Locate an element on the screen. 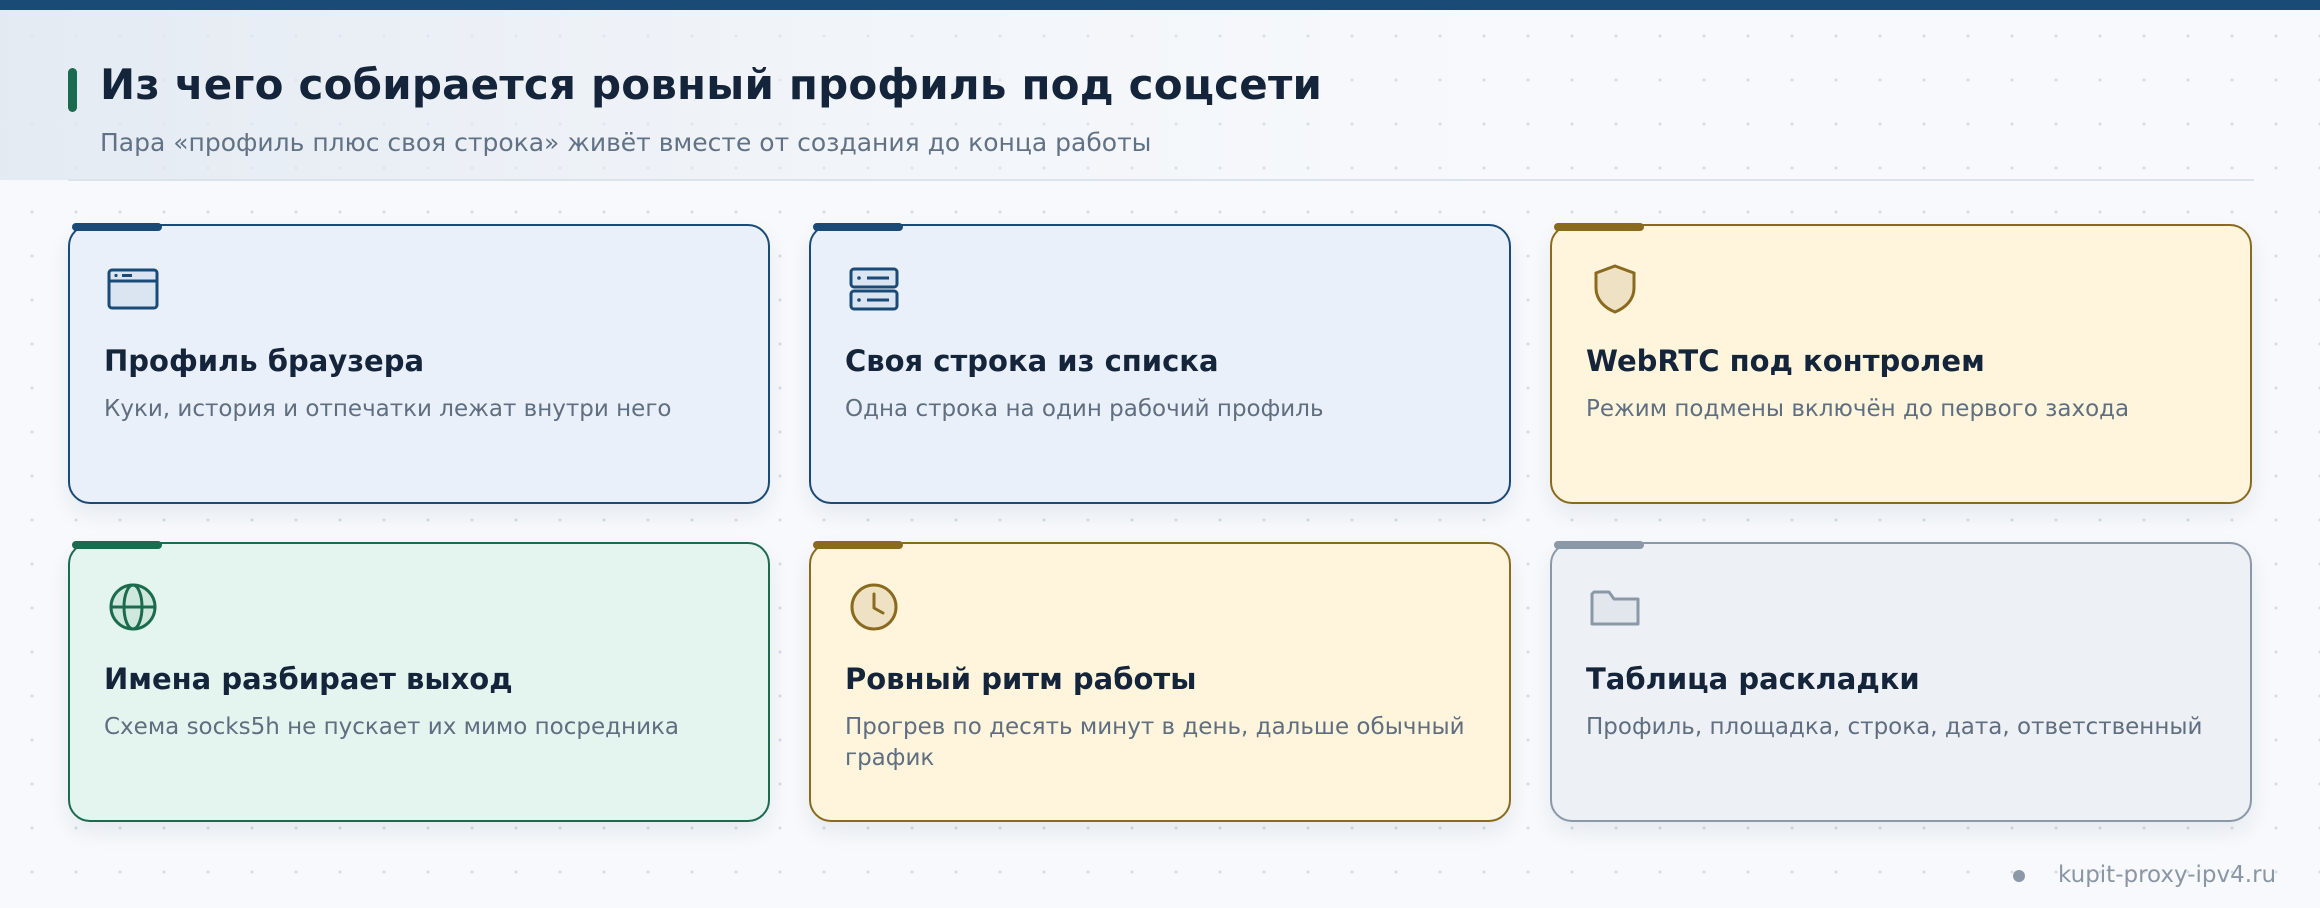 This screenshot has width=2320, height=908. header-divider is located at coordinates (1161, 180).